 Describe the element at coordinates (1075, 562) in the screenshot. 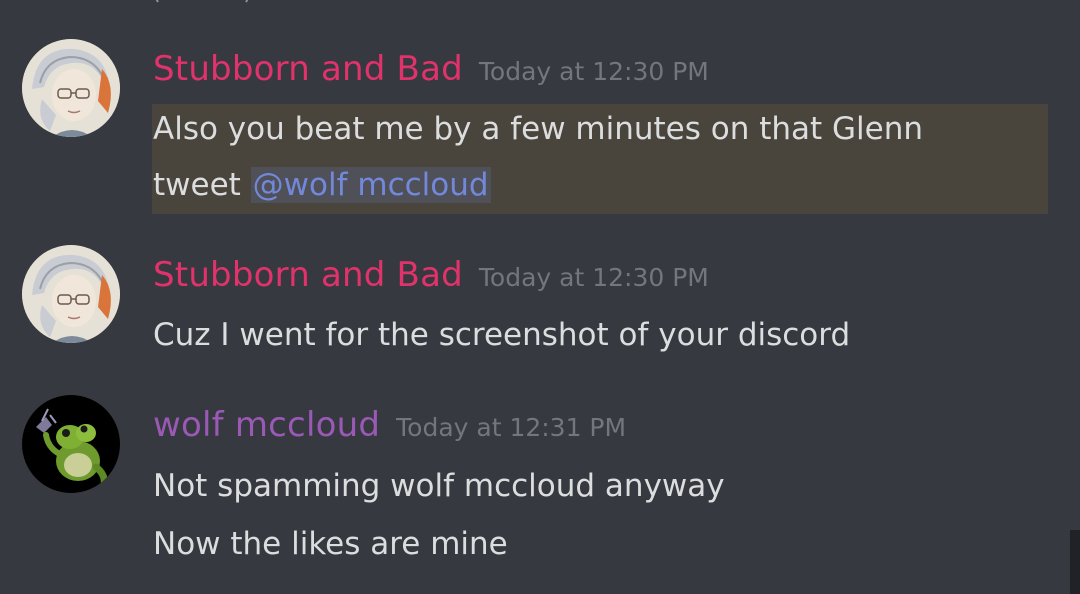

I see `scrollbar-thumb` at that location.